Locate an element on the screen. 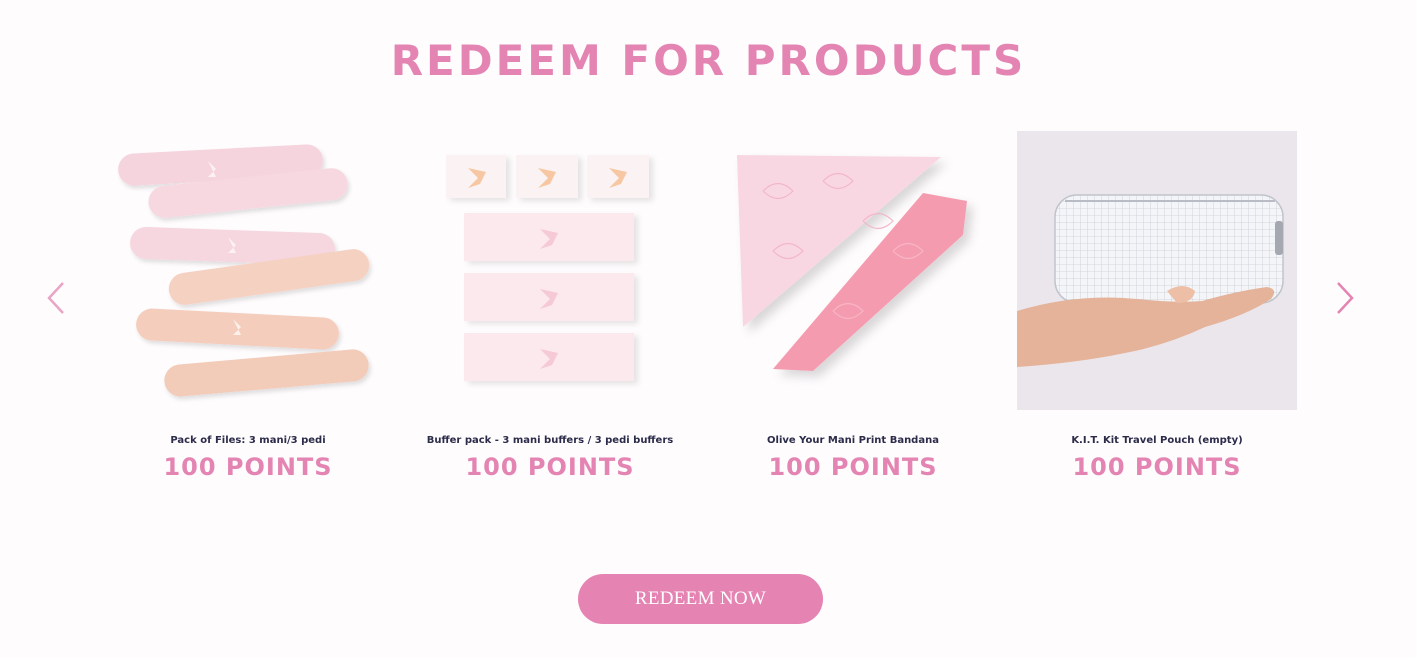 The image size is (1417, 658). product-card: Olive Your Mani Print Bandana 100 POINTS is located at coordinates (853, 306).